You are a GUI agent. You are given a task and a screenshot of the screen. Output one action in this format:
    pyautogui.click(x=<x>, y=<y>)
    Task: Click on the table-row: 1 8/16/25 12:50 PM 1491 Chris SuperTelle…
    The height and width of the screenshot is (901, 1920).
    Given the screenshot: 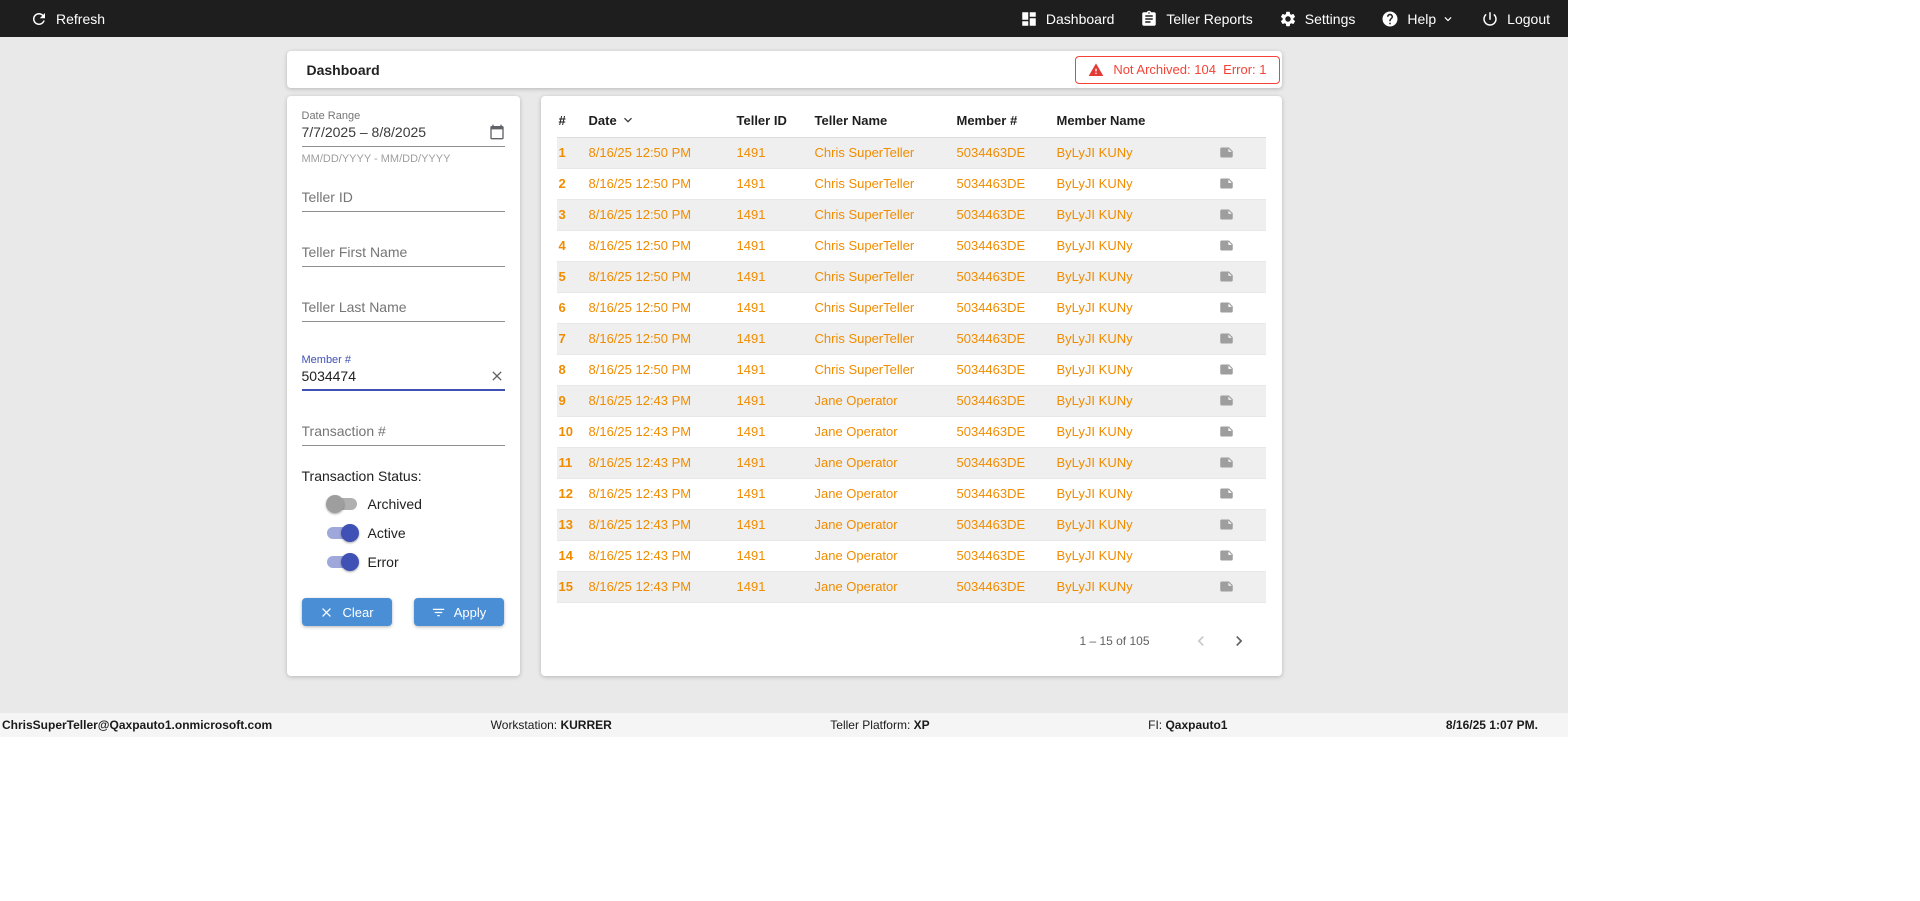 What is the action you would take?
    pyautogui.click(x=911, y=153)
    